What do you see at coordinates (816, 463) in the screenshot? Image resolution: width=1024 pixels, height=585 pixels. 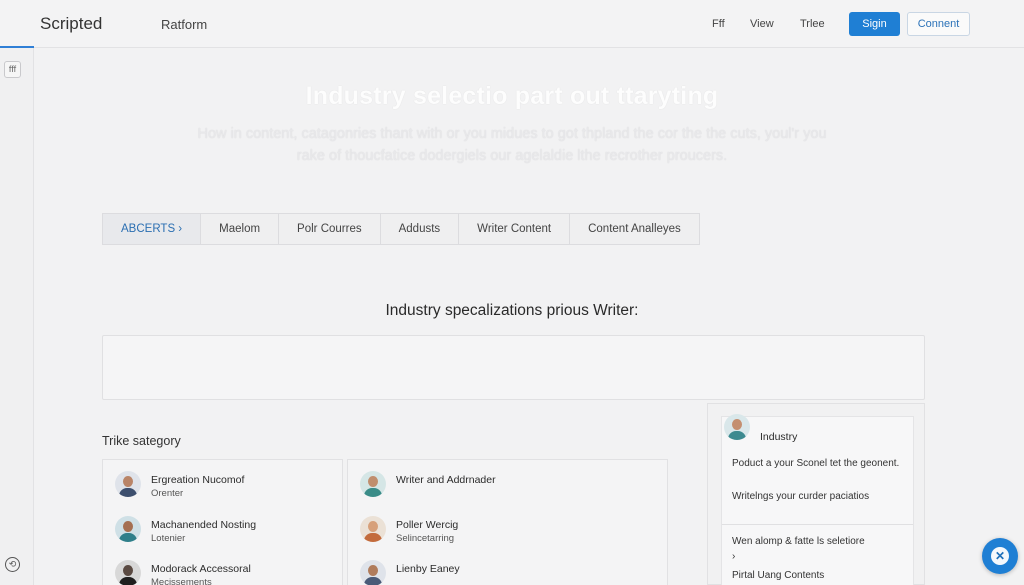 I see `popup-text-line: Poduct a your Sconel tet the geonent.` at bounding box center [816, 463].